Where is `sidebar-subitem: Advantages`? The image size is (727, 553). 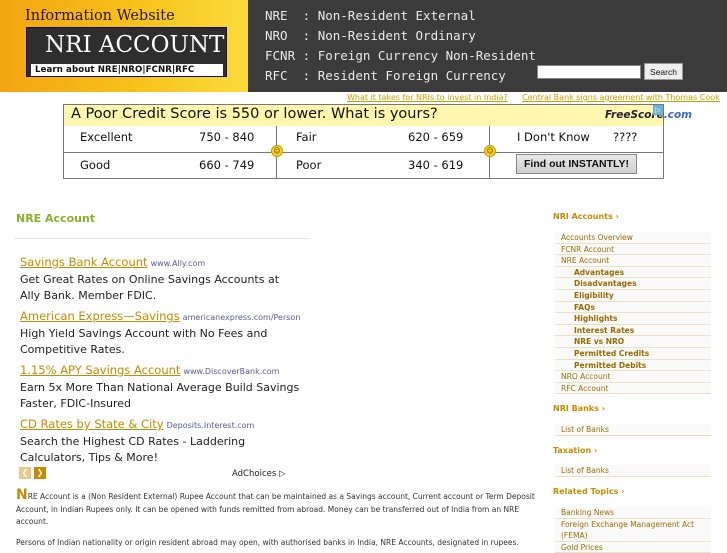
sidebar-subitem: Advantages is located at coordinates (633, 273).